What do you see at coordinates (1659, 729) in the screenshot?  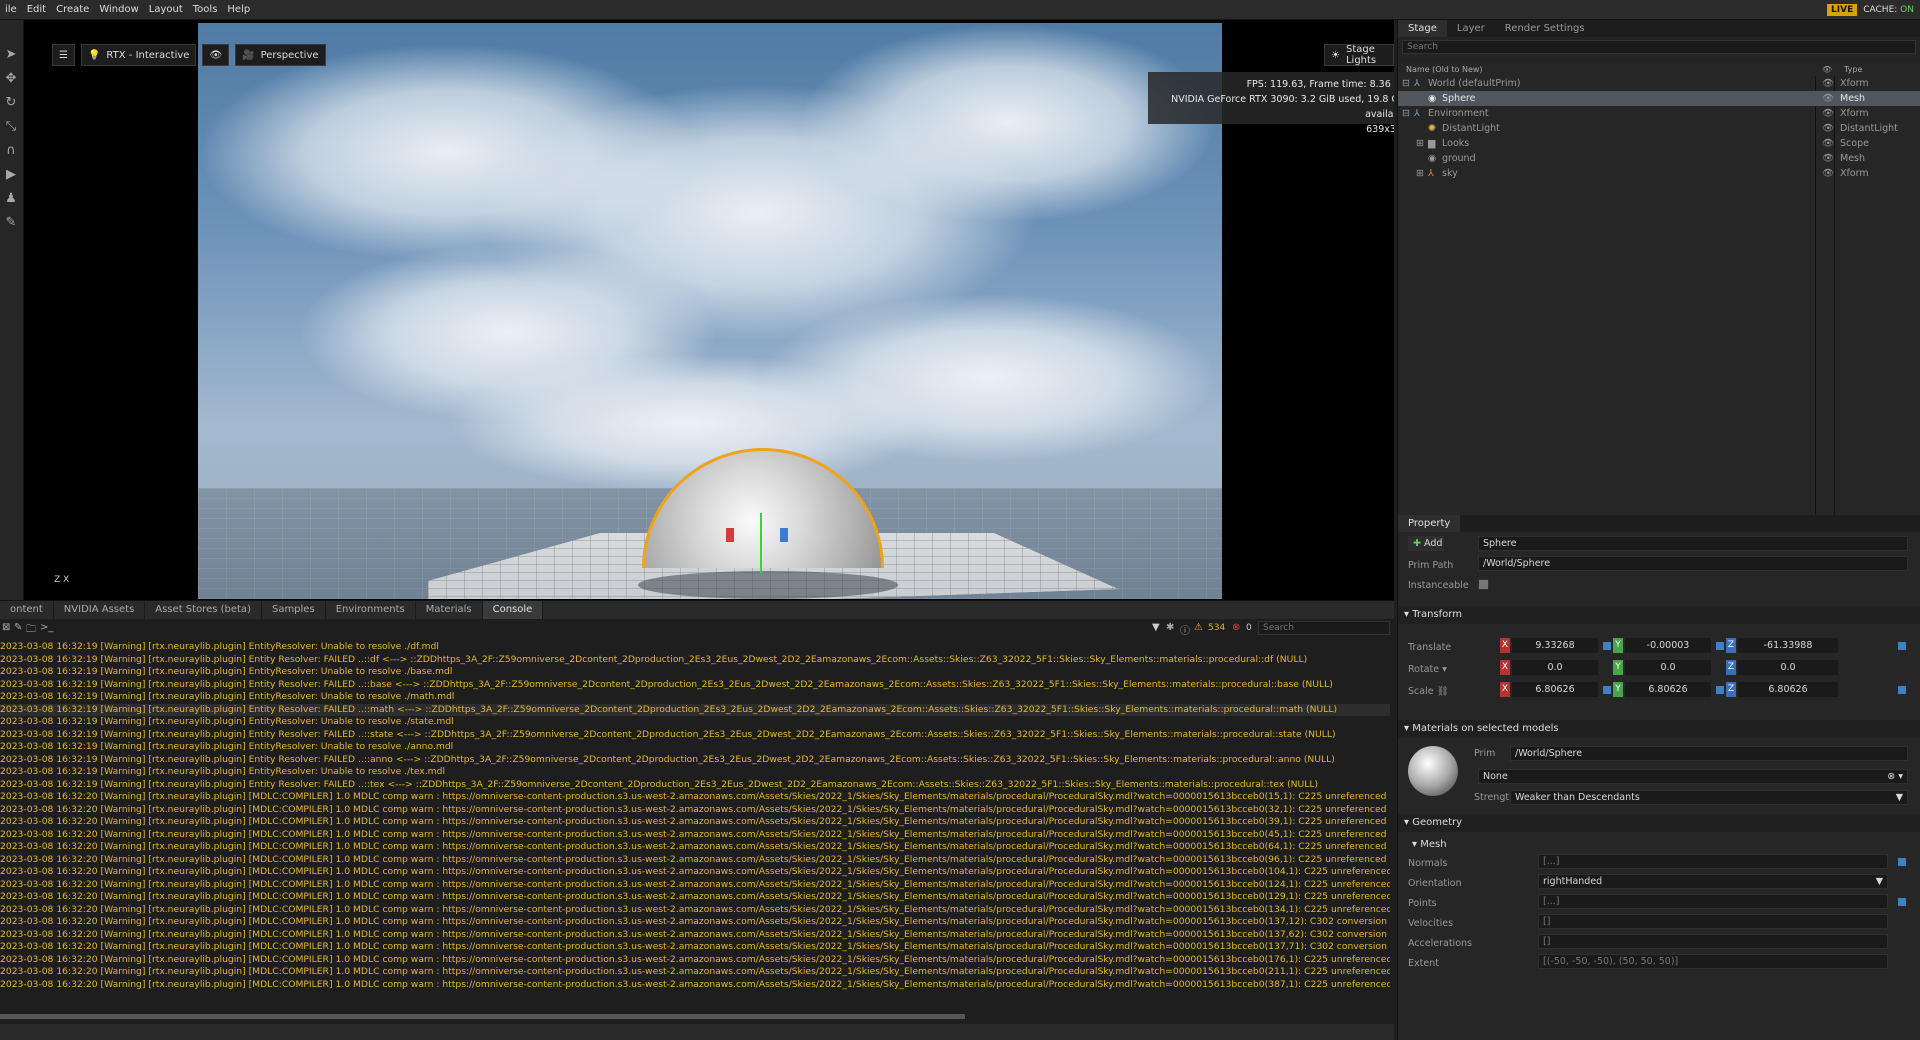 I see `materials-section-header: ▾ Materials on selected models` at bounding box center [1659, 729].